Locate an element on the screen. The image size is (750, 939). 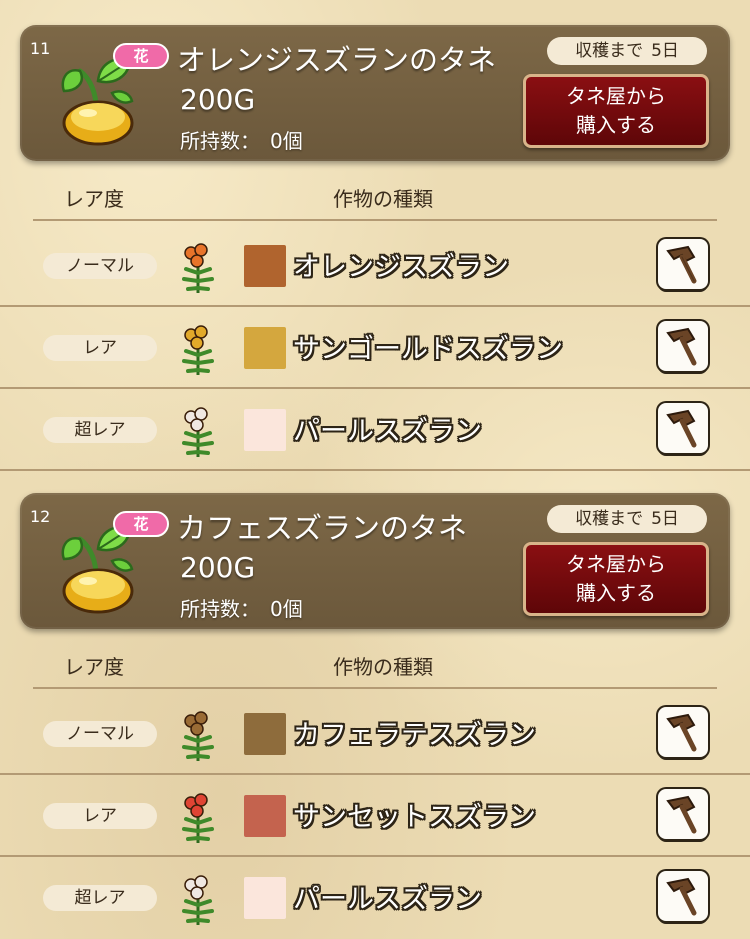
seed-name: オレンジスズランのタネ is located at coordinates (337, 60).